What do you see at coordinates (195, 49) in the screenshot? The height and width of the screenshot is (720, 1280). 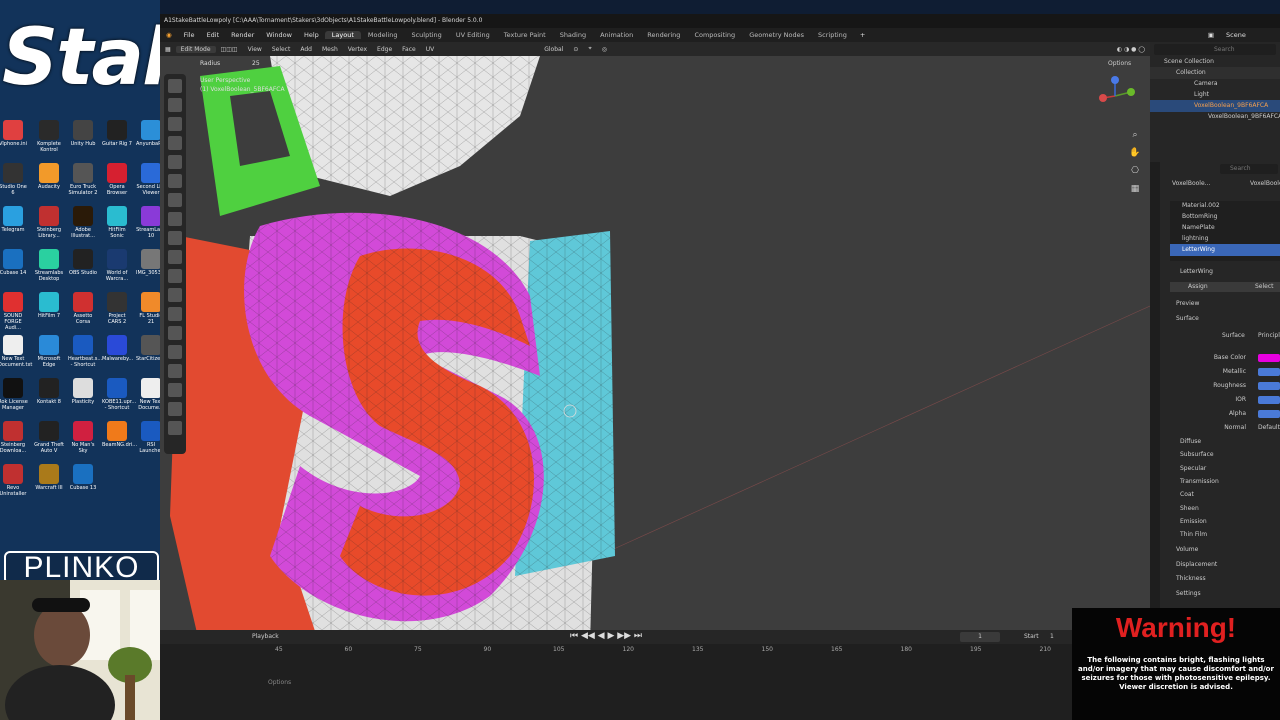 I see `mode-selector: Edit Mode` at bounding box center [195, 49].